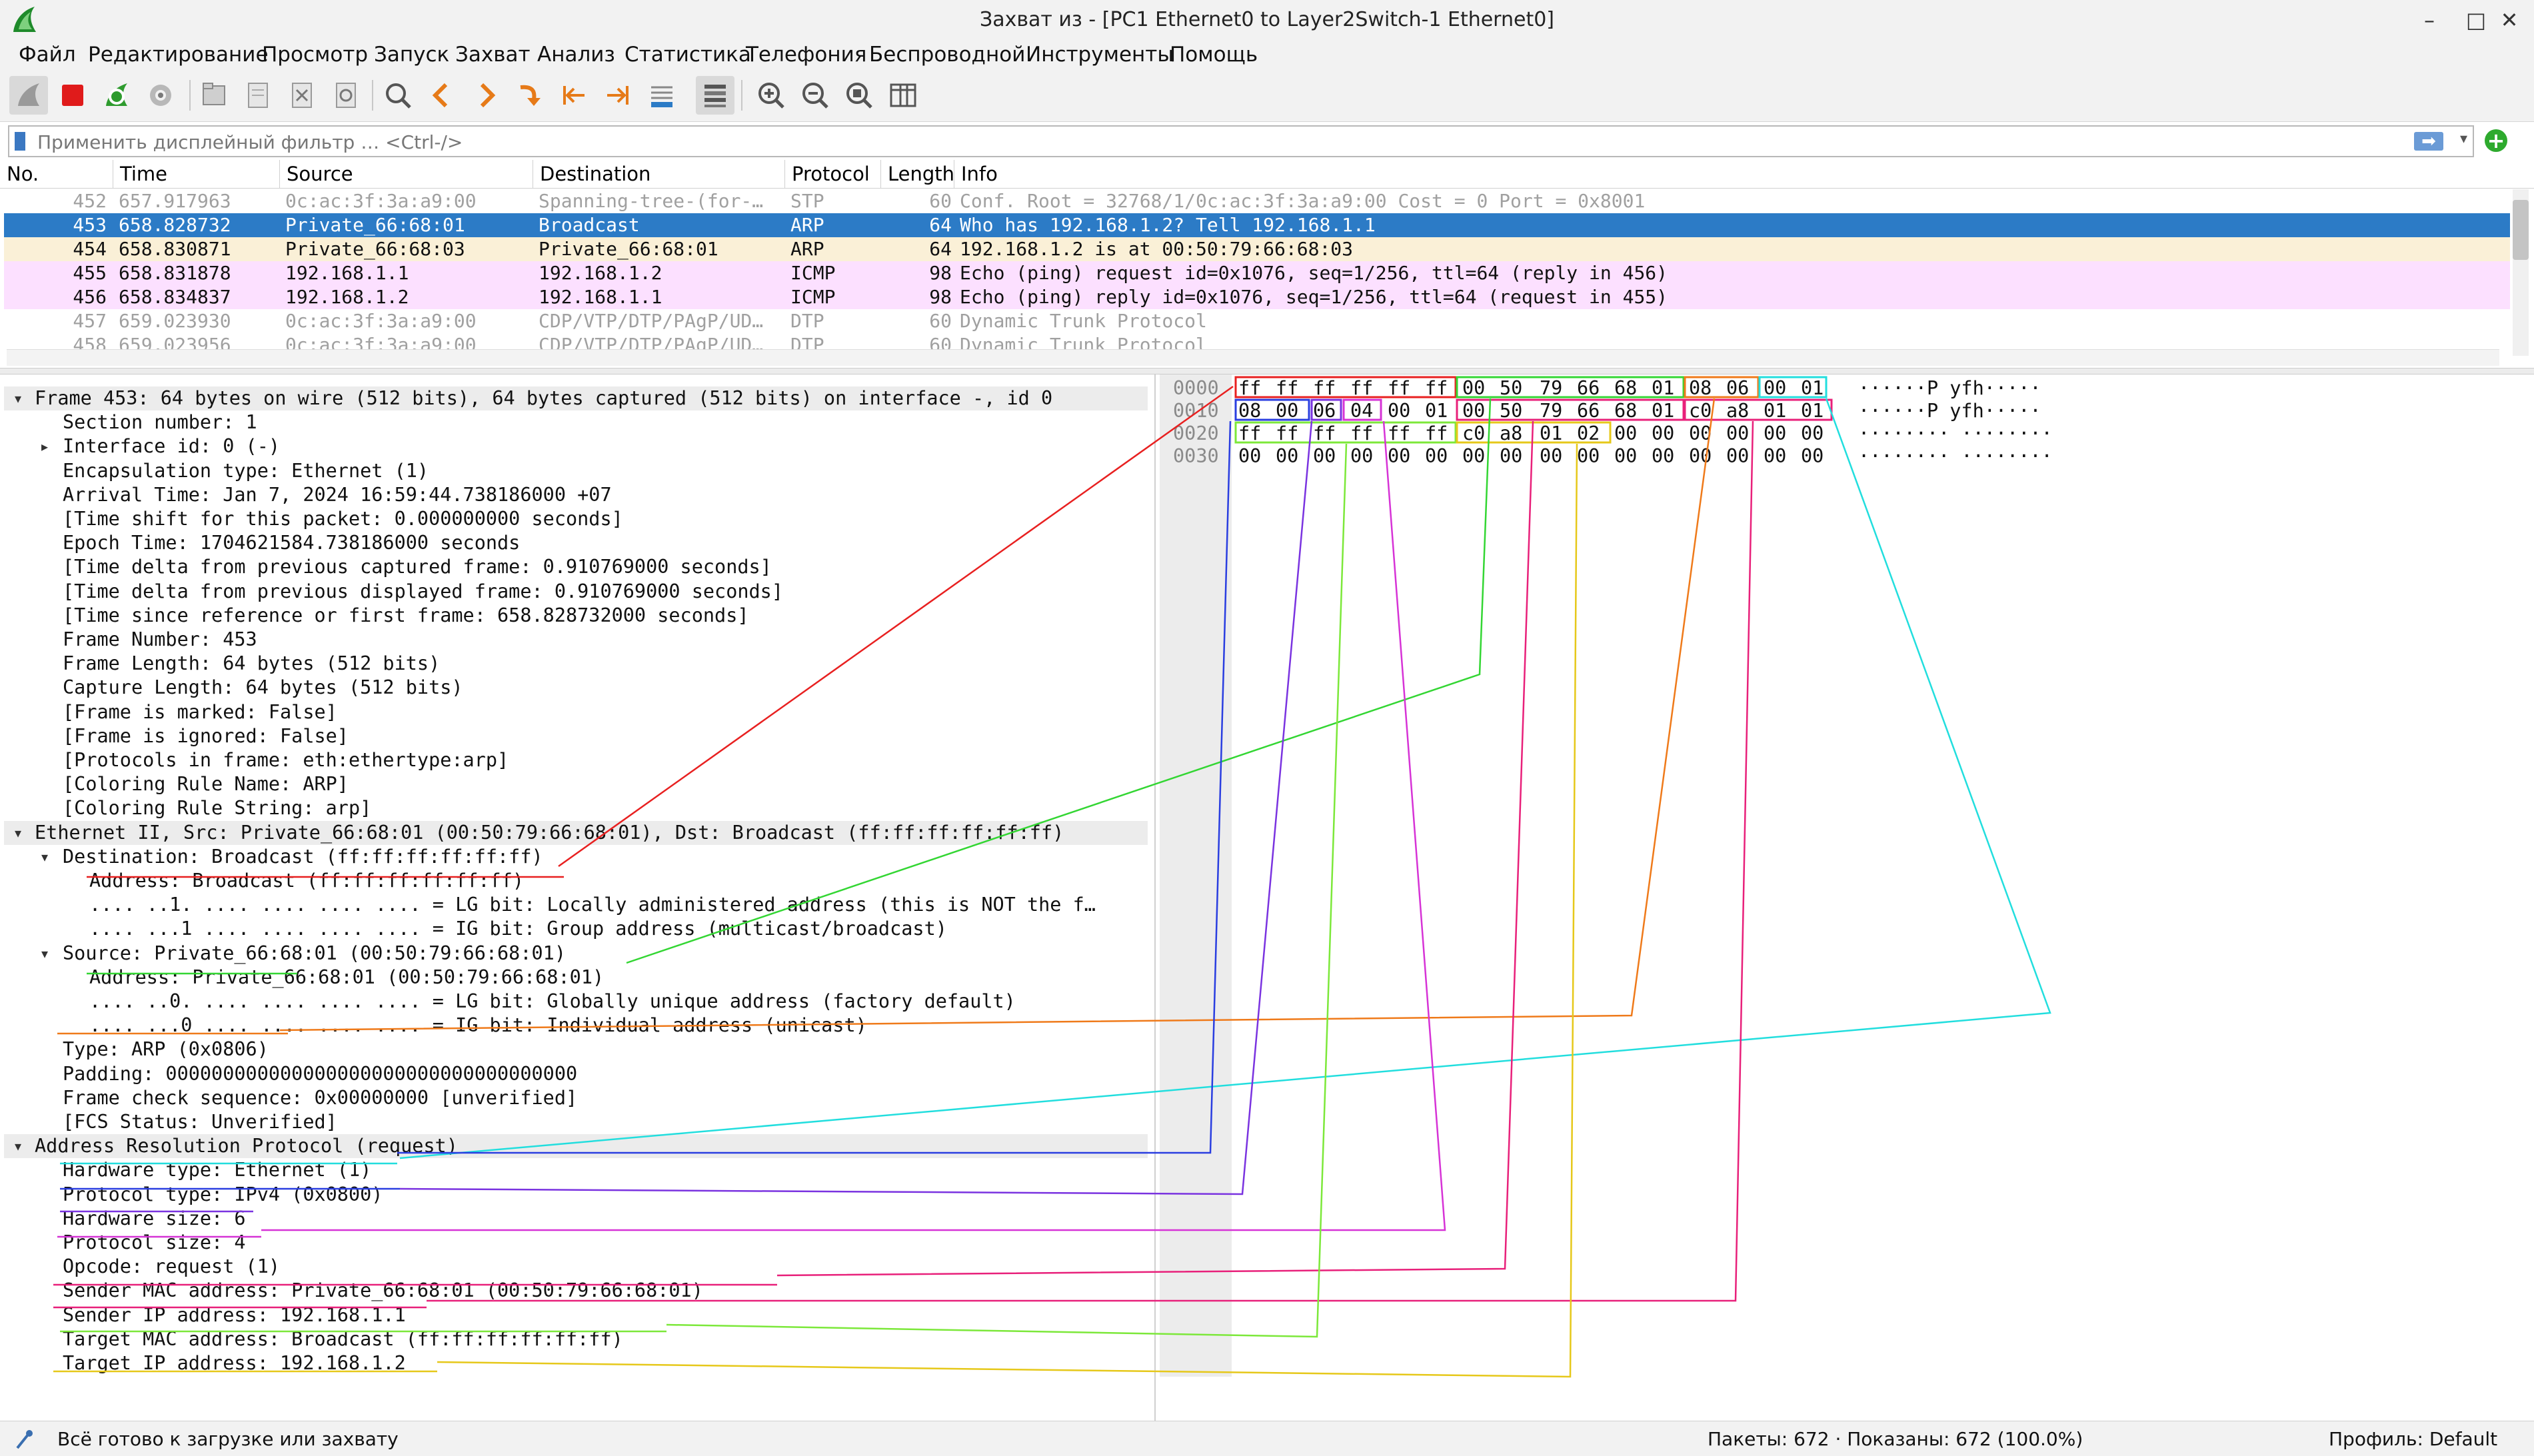 Image resolution: width=2534 pixels, height=1456 pixels. What do you see at coordinates (715, 95) in the screenshot?
I see `colorize-icon` at bounding box center [715, 95].